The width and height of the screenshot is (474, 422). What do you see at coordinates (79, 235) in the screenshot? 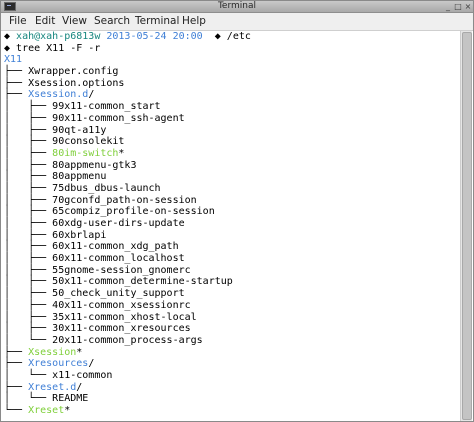
I see `tree-file-name: 60xbrlapi` at bounding box center [79, 235].